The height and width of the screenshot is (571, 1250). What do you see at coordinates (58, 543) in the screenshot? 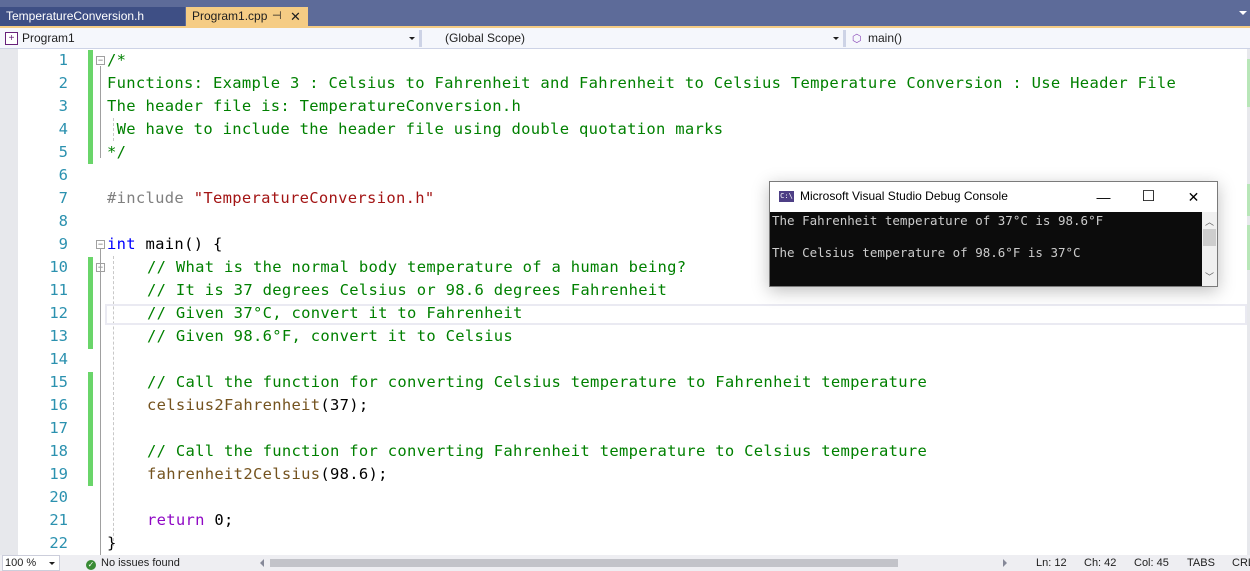
I see `line-number: 22` at bounding box center [58, 543].